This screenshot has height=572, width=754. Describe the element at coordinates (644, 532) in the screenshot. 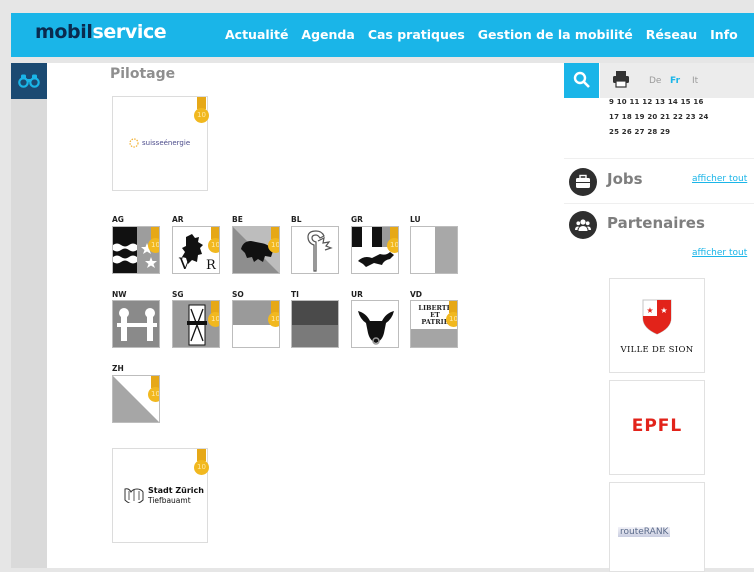

I see `routerank-logo: routeRANK` at that location.